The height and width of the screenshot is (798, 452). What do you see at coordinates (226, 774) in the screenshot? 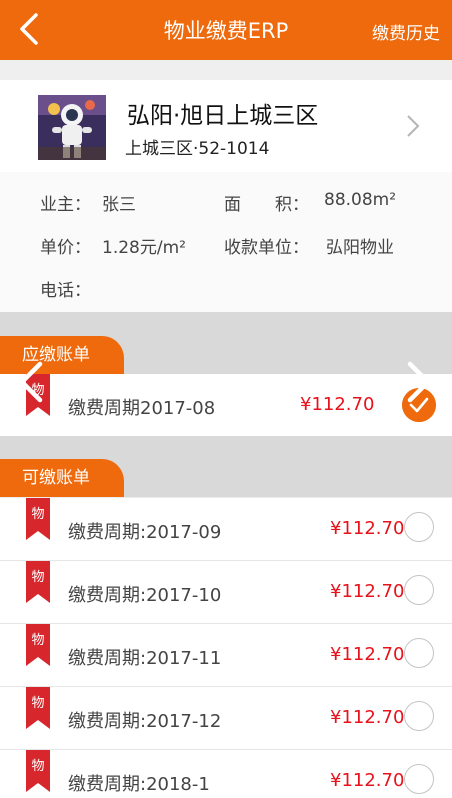
I see `bill-row: 物 缴费周期:2018-1 ¥112.70` at bounding box center [226, 774].